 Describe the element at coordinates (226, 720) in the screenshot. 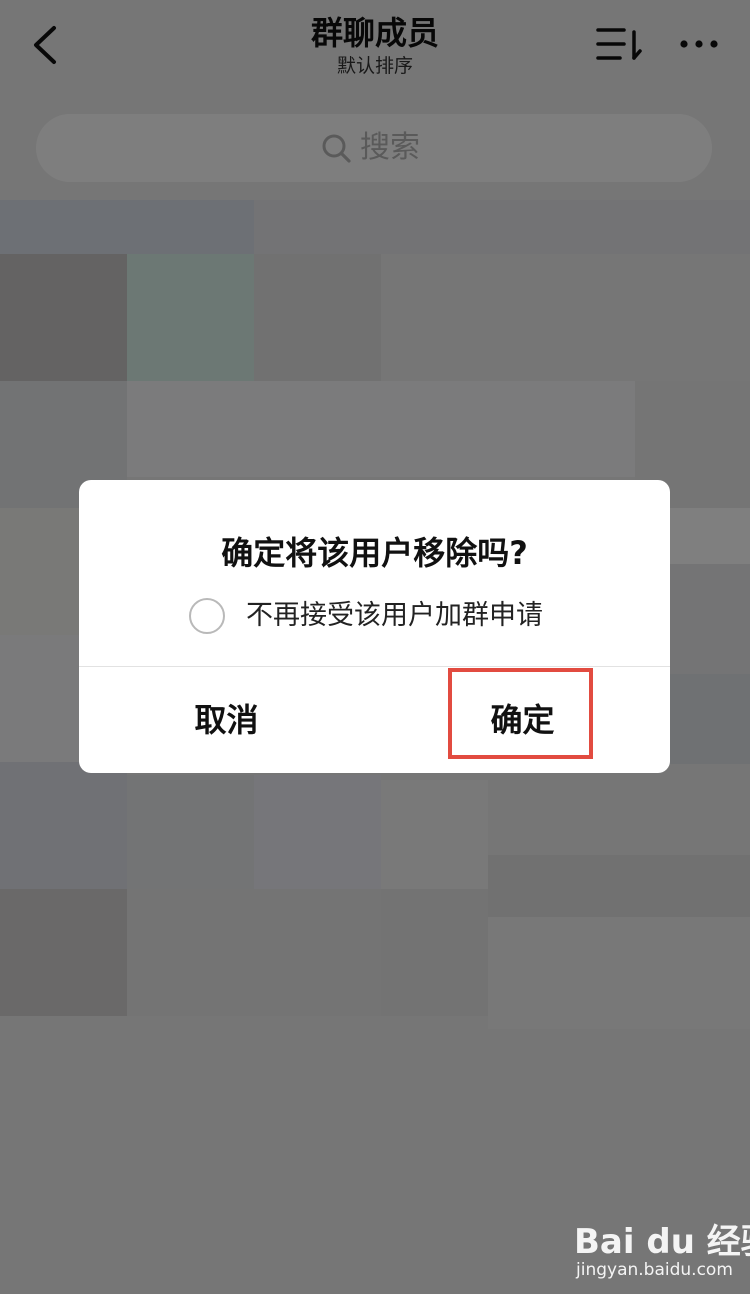

I see `cancel-button: 取消` at that location.